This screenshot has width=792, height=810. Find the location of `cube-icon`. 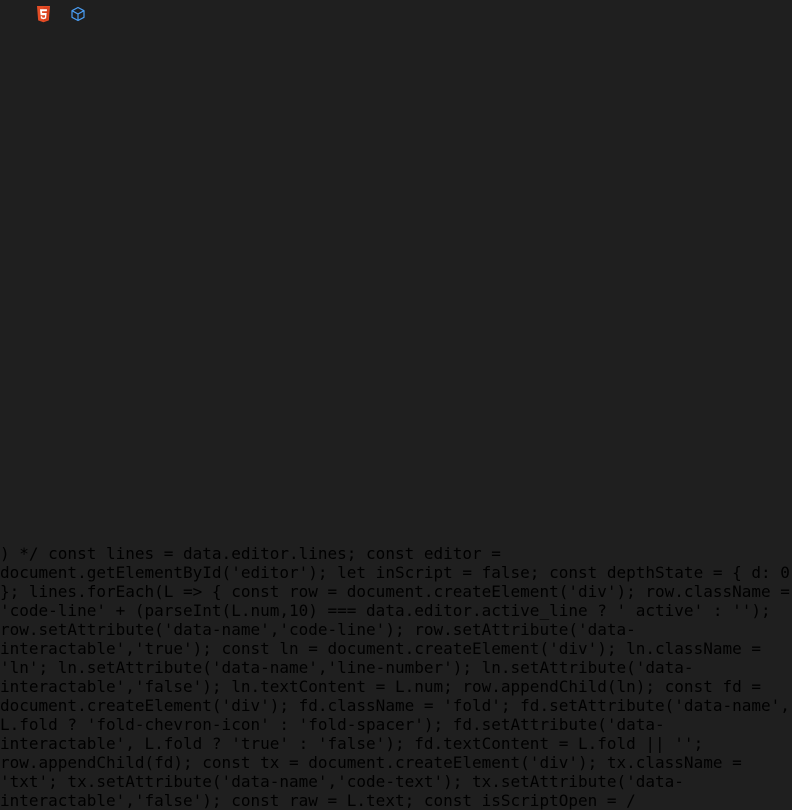

cube-icon is located at coordinates (78, 14).